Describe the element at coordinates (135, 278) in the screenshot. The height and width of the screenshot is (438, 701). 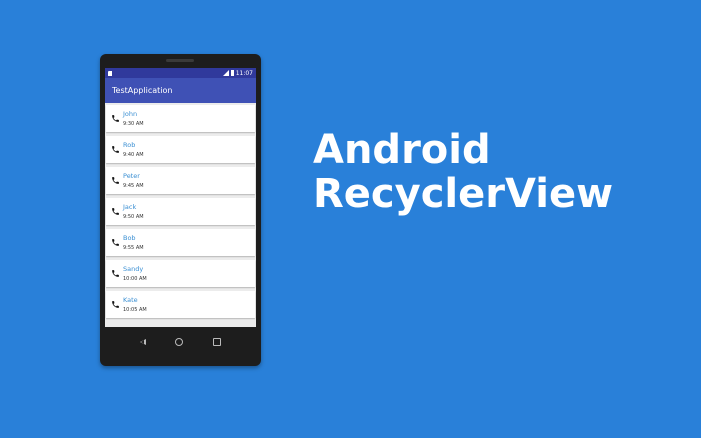
I see `contact-time: 10:00 AM` at that location.